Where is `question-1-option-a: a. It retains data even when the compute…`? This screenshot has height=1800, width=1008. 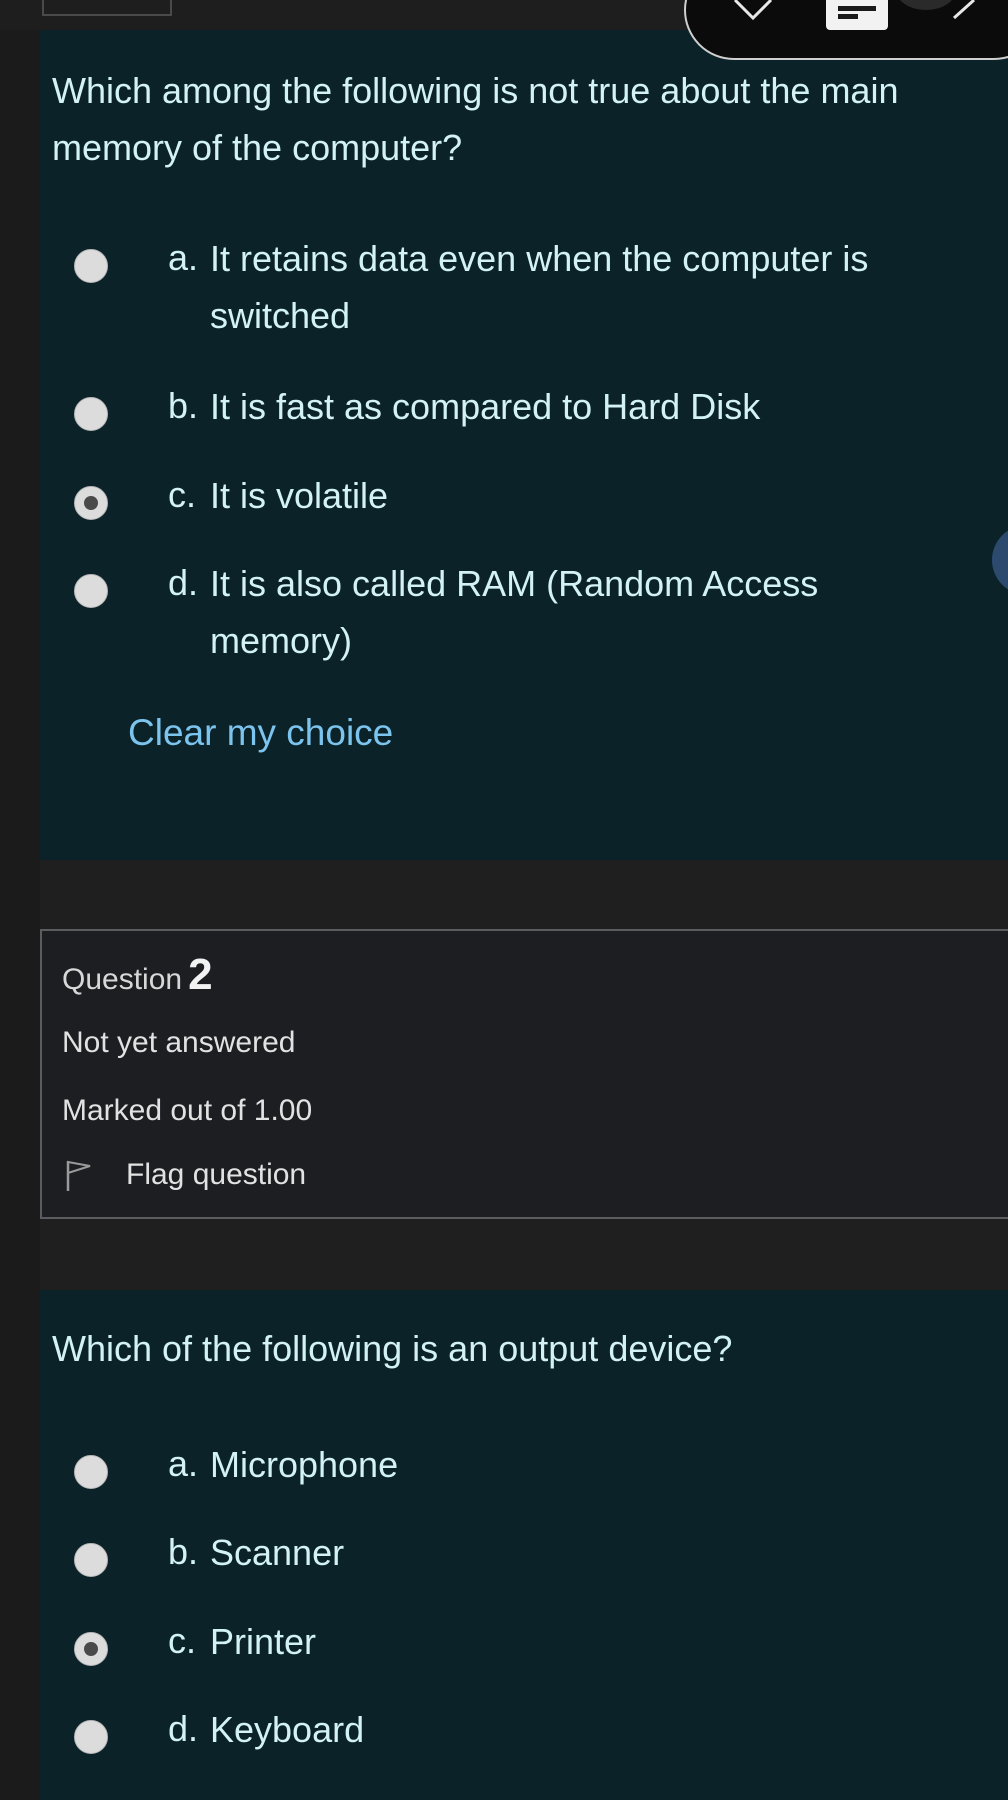
question-1-option-a: a. It retains data even when the compute… is located at coordinates (504, 290).